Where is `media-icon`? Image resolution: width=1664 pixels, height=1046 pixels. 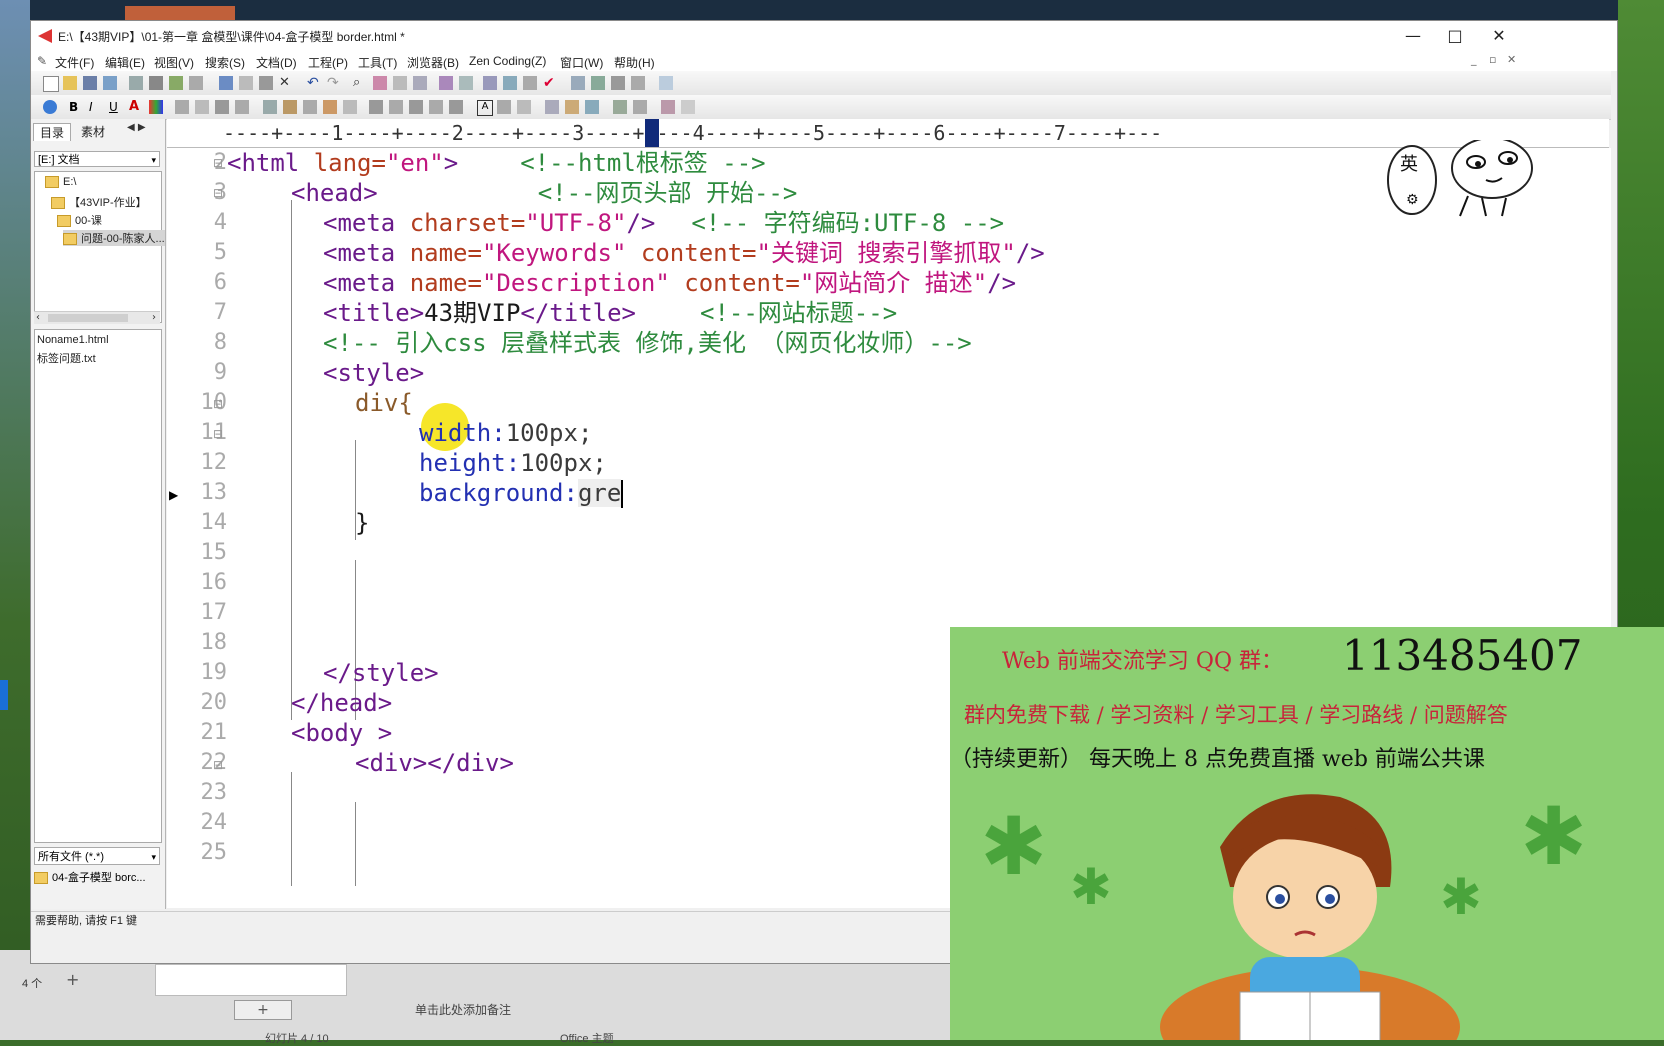
media-icon is located at coordinates (668, 107).